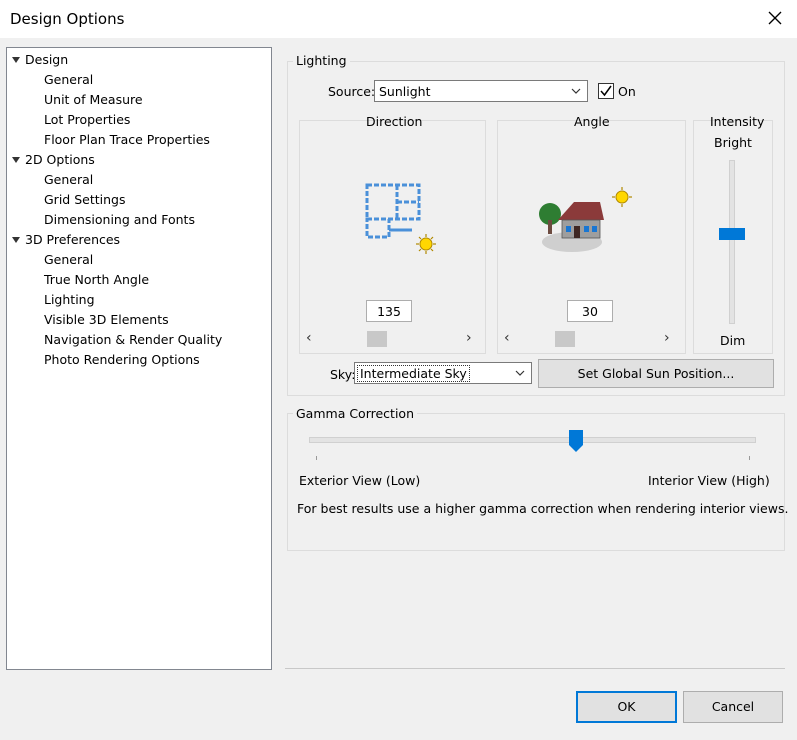 The image size is (797, 740). I want to click on angle-label: Angle, so click(592, 121).